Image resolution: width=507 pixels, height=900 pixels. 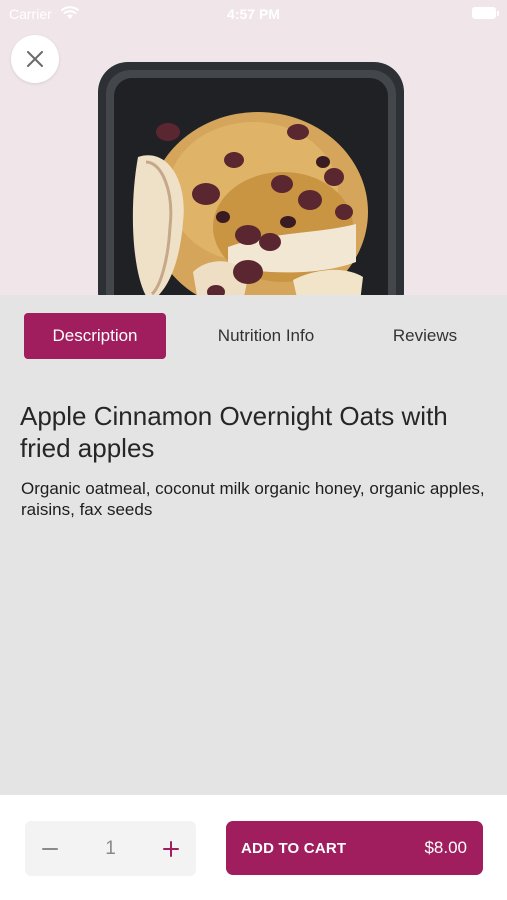 I want to click on close-icon, so click(x=35, y=59).